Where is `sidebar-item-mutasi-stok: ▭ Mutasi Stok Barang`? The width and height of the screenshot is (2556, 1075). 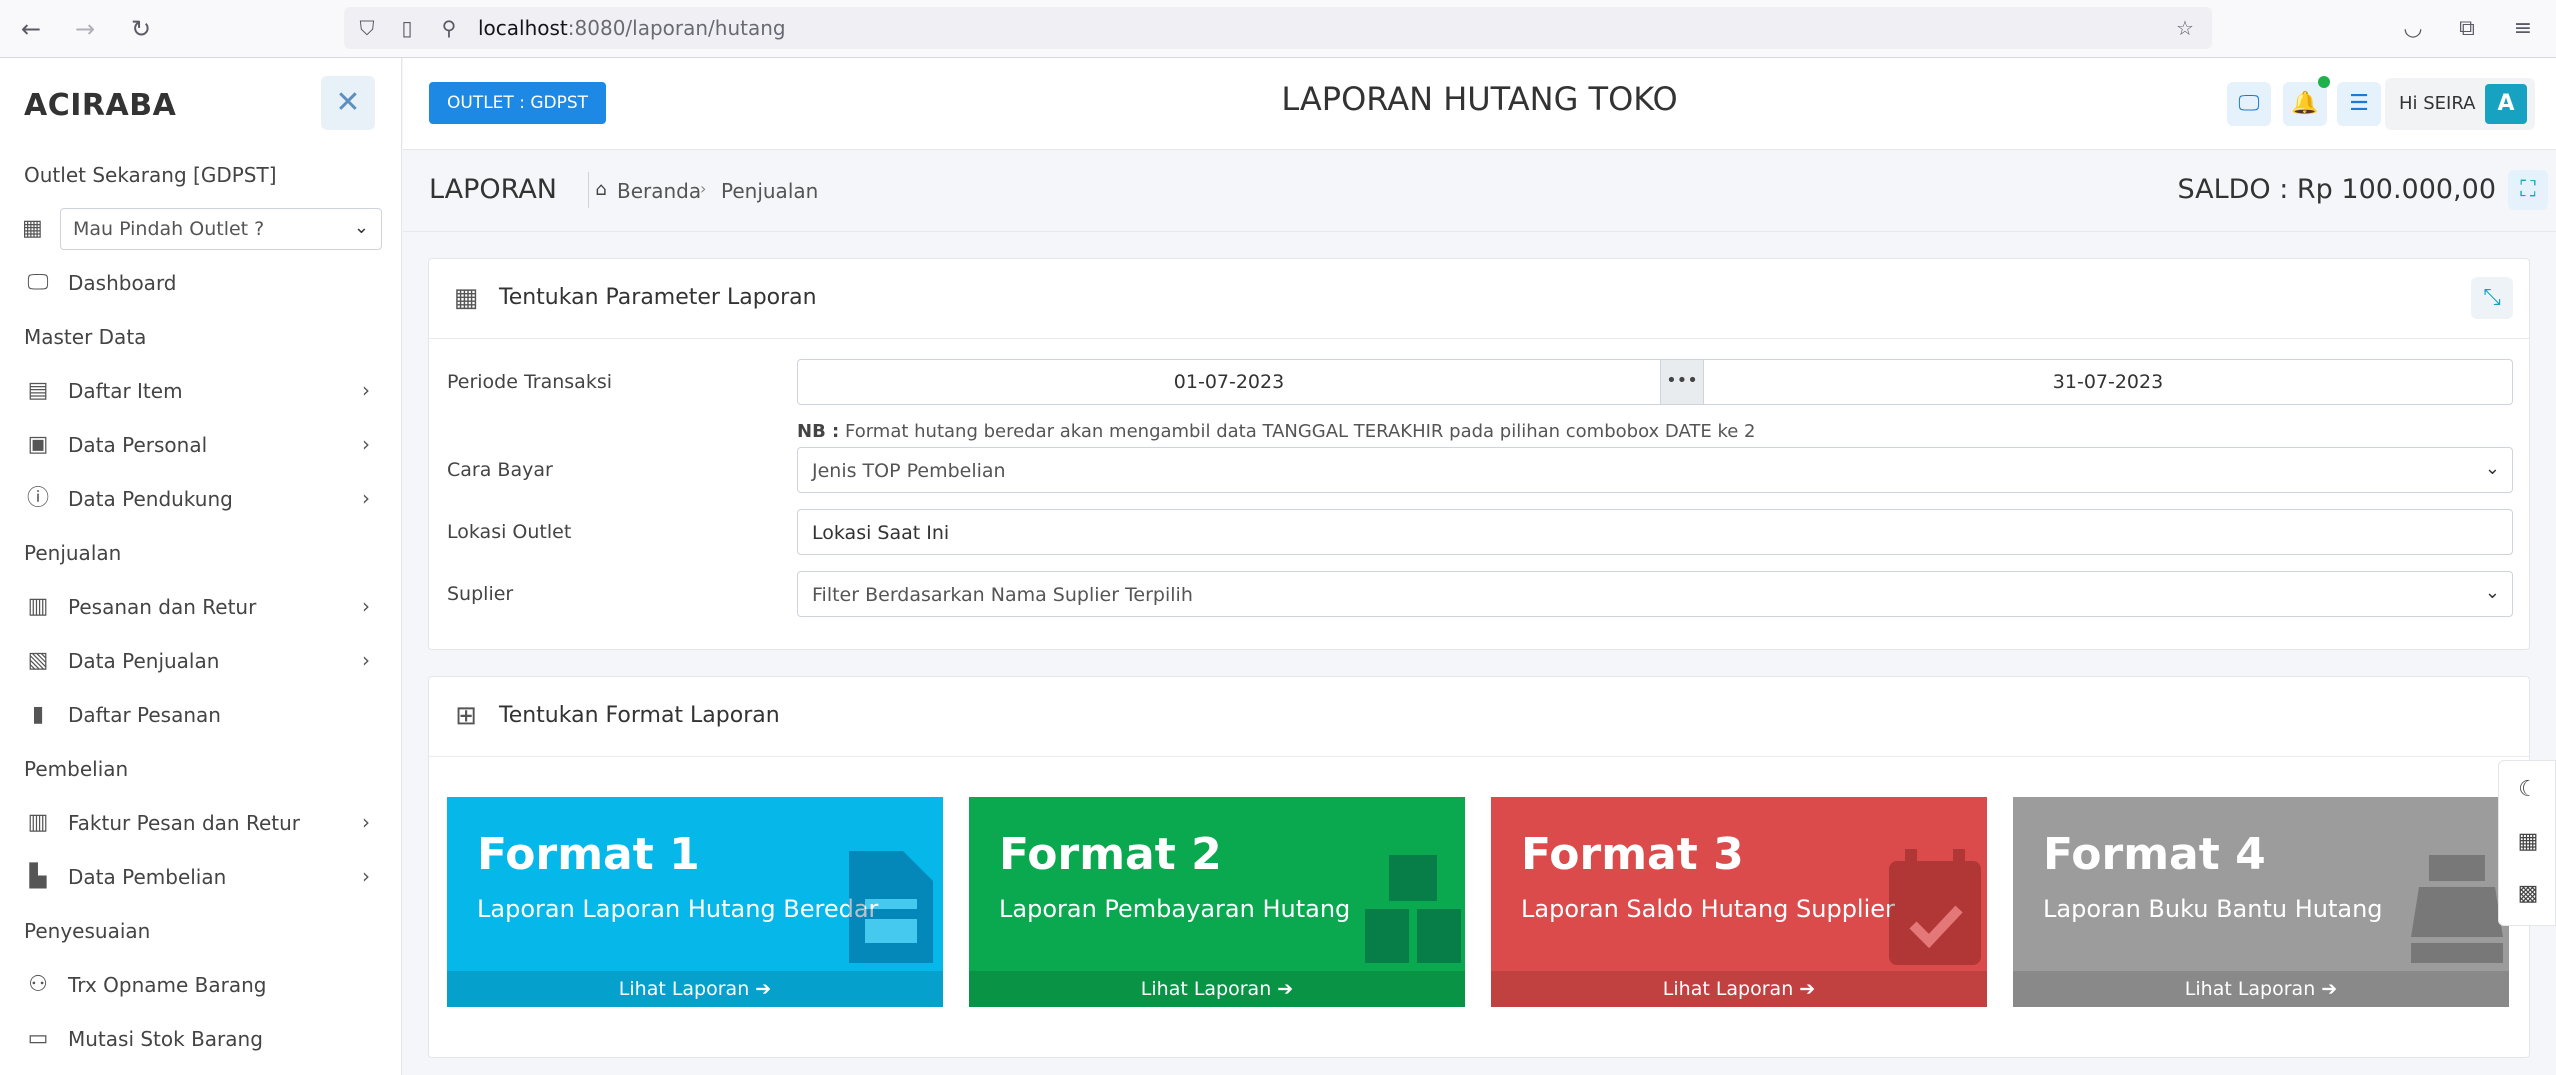 sidebar-item-mutasi-stok: ▭ Mutasi Stok Barang is located at coordinates (200, 1039).